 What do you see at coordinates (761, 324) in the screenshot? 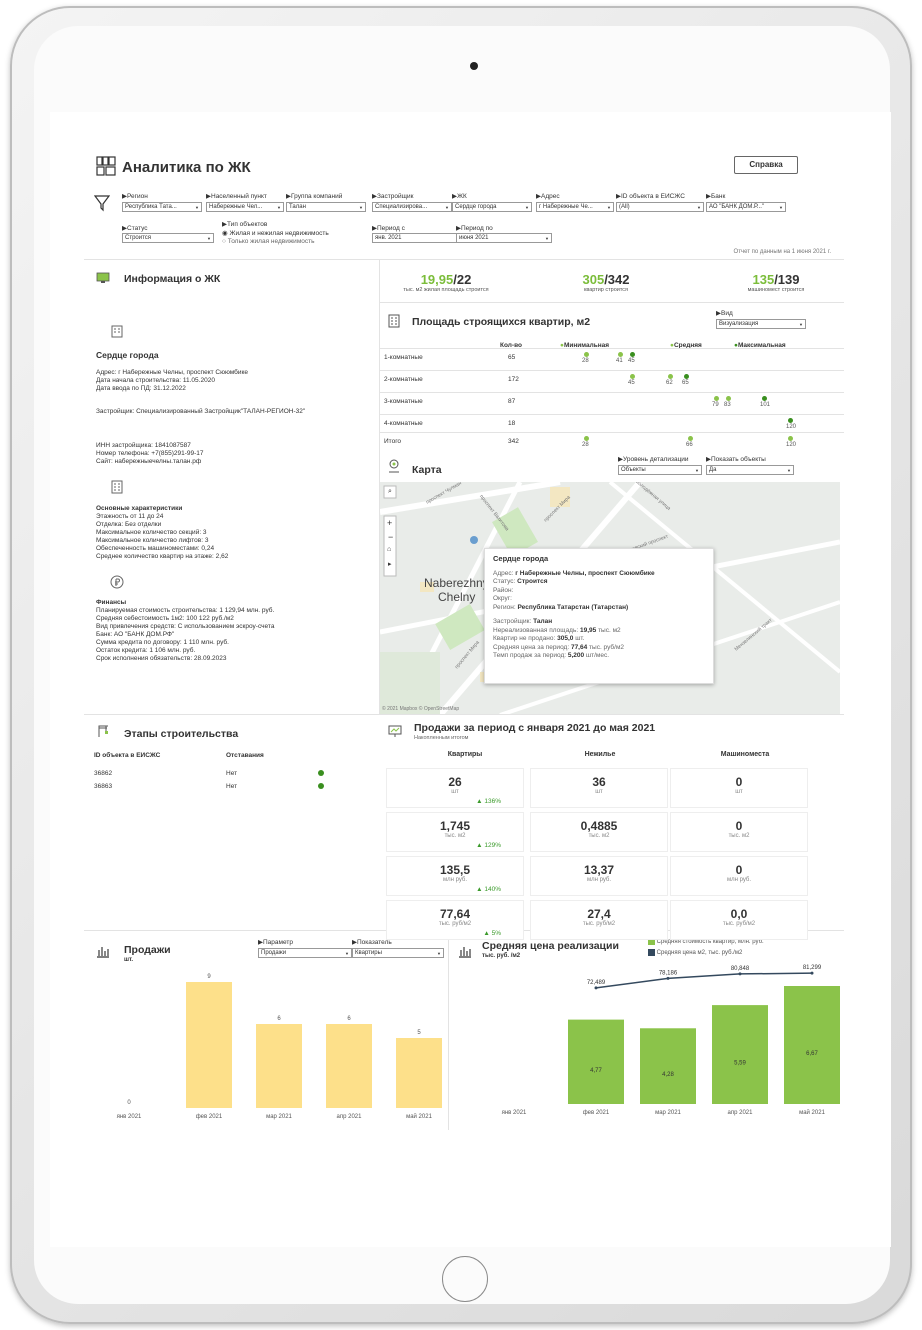
I see `view-select: Визуализация` at bounding box center [761, 324].